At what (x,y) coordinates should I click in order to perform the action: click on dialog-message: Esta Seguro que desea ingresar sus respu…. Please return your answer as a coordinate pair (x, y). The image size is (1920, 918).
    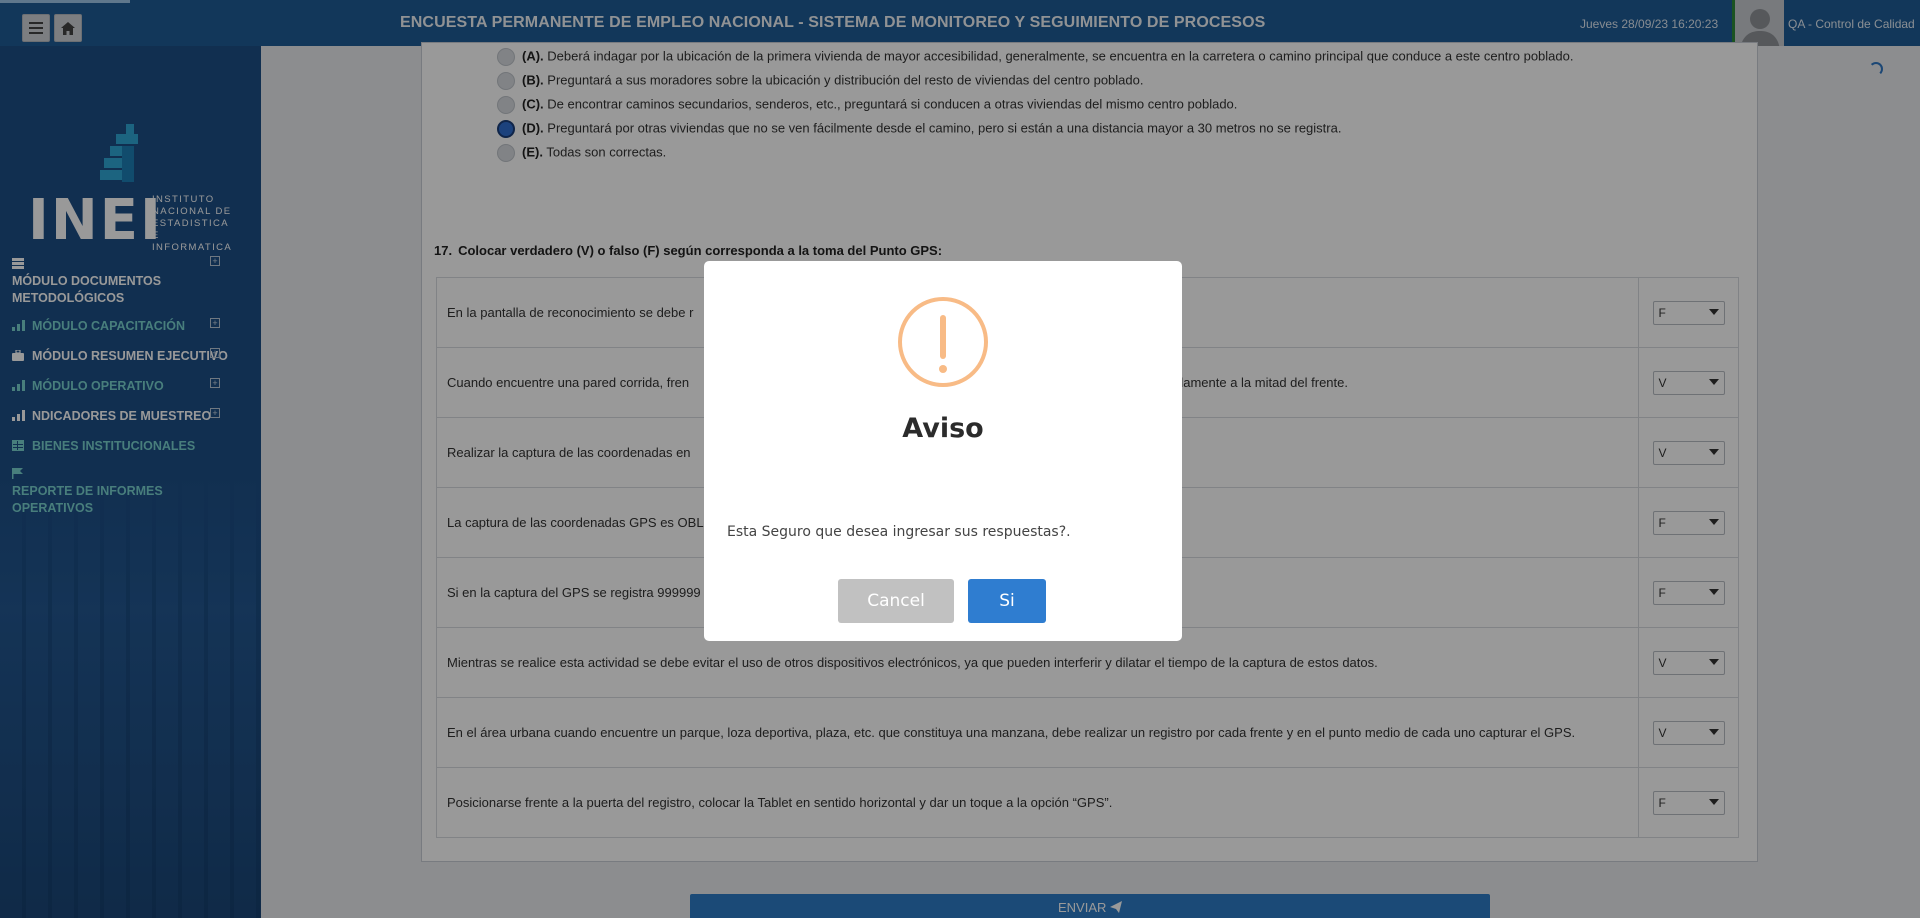
    Looking at the image, I should click on (899, 532).